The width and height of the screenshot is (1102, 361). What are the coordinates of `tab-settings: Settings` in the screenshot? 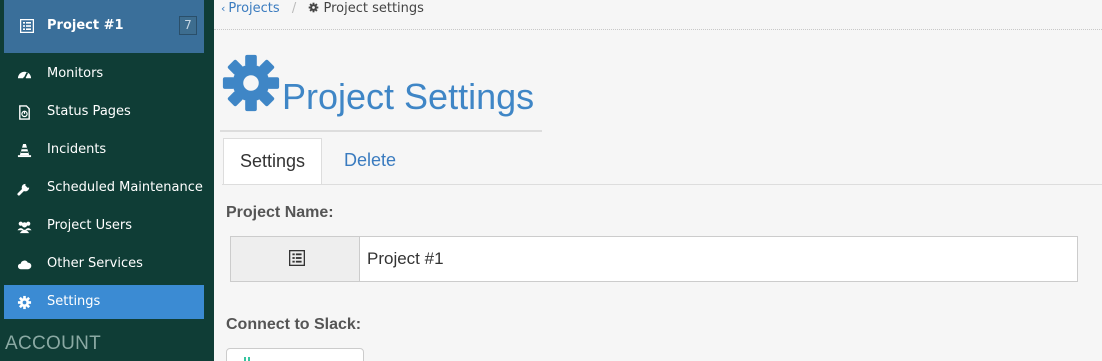 It's located at (272, 161).